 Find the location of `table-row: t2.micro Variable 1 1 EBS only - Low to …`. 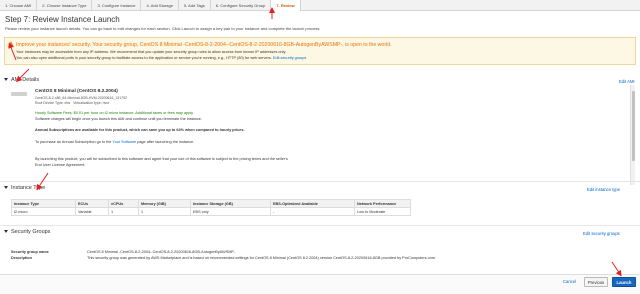

table-row: t2.micro Variable 1 1 EBS only - Low to … is located at coordinates (211, 211).